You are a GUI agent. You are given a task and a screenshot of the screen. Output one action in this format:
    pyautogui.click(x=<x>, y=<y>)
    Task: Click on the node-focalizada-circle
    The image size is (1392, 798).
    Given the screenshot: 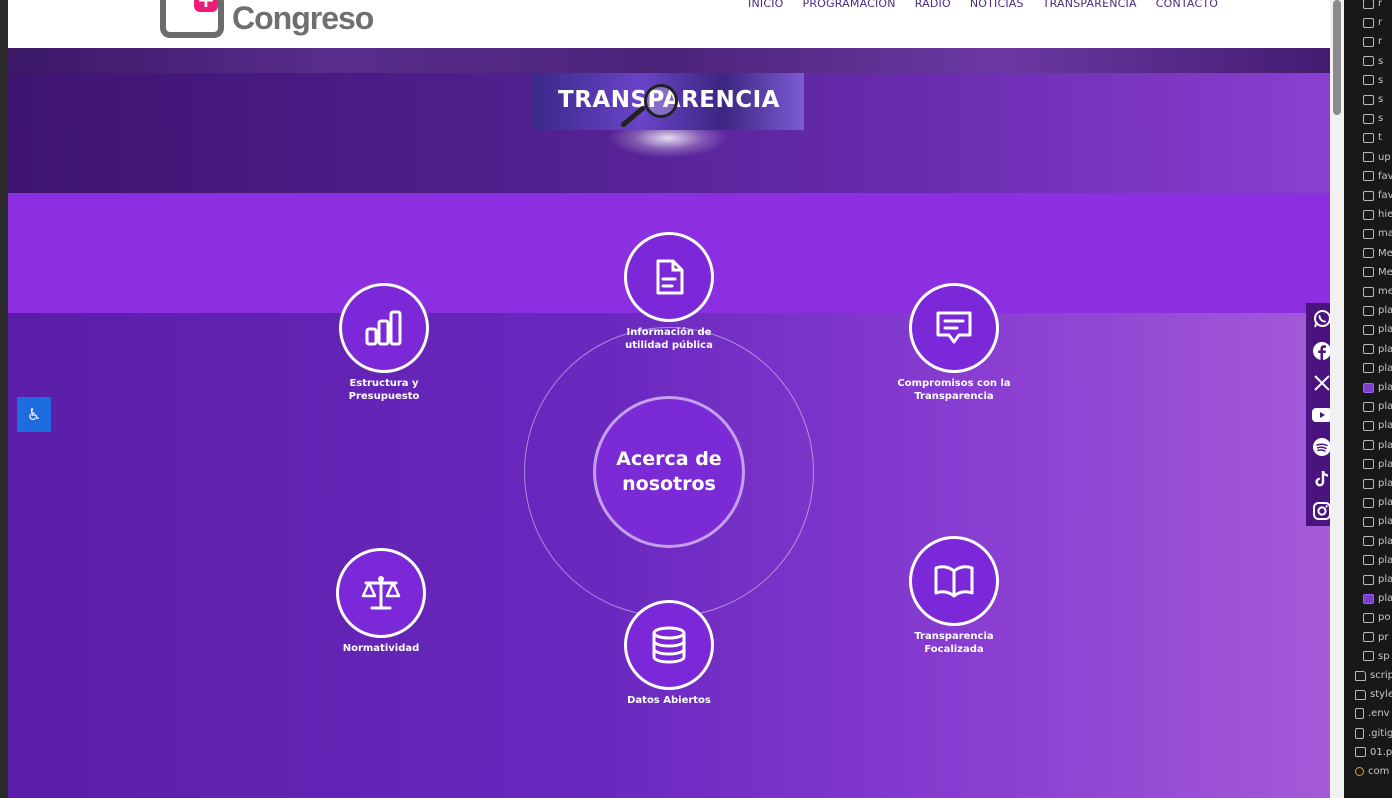 What is the action you would take?
    pyautogui.click(x=954, y=581)
    